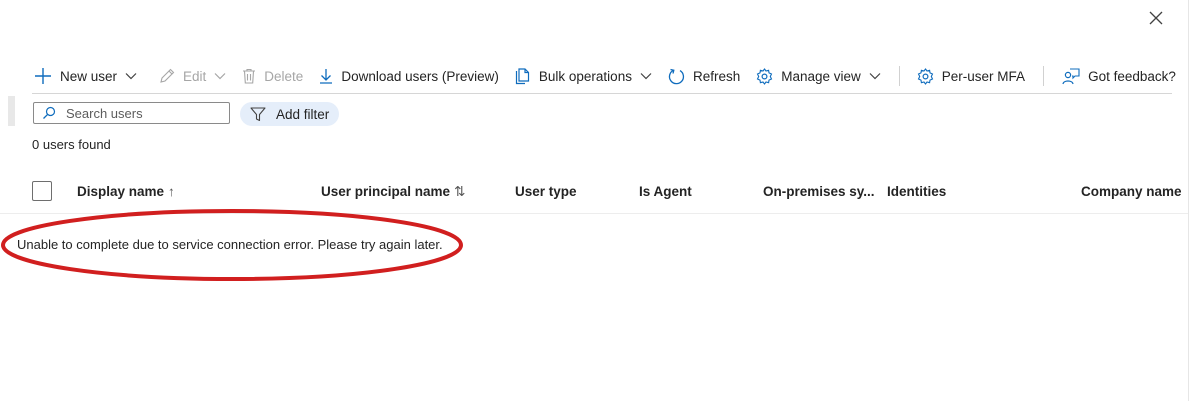  Describe the element at coordinates (249, 76) in the screenshot. I see `trash-icon` at that location.